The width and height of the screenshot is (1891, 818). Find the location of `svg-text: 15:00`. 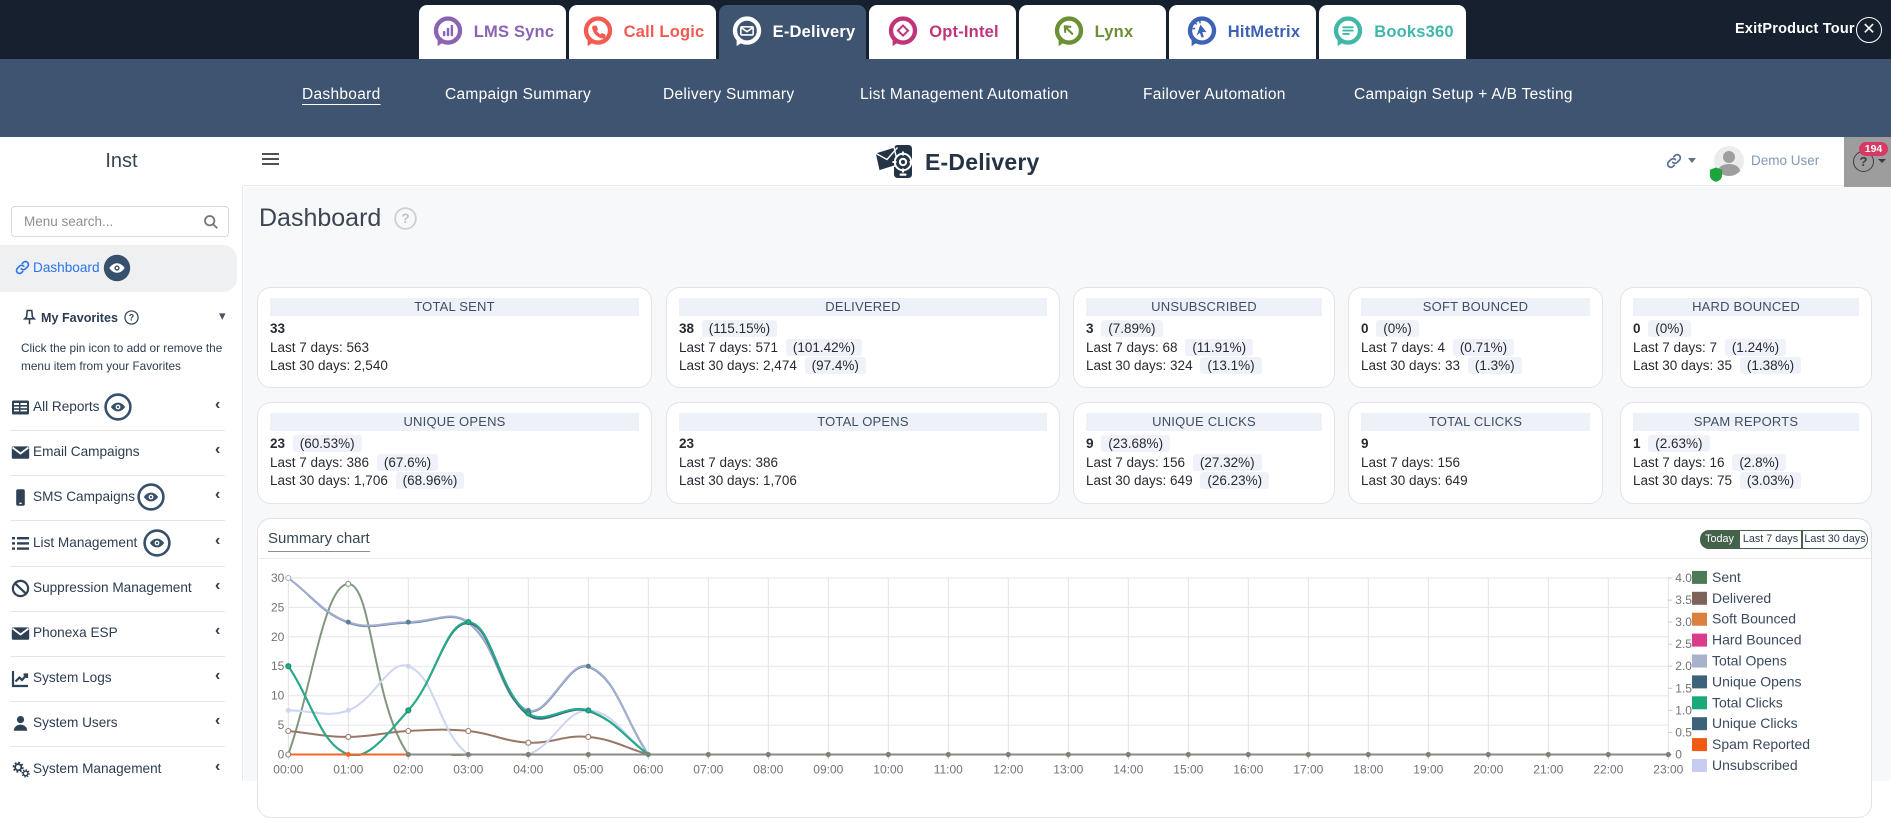

svg-text: 15:00 is located at coordinates (1188, 770).